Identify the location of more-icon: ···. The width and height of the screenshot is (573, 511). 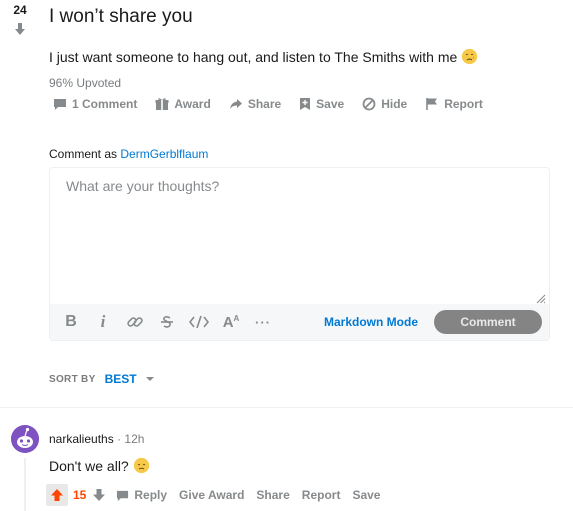
(263, 322).